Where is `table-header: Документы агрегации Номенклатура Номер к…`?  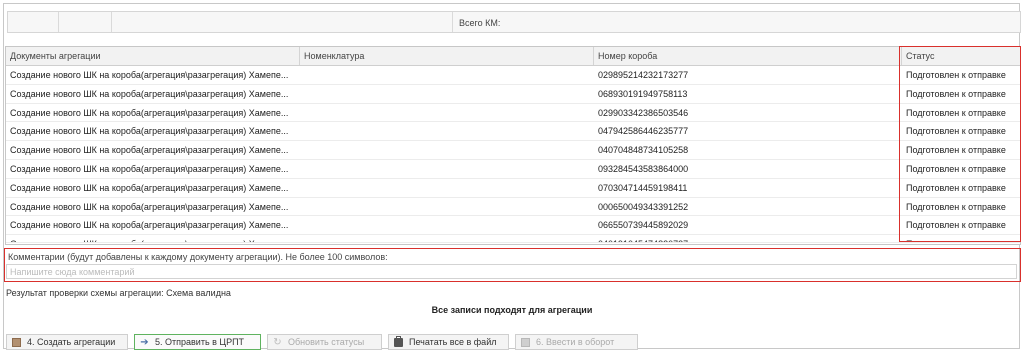 table-header: Документы агрегации Номенклатура Номер к… is located at coordinates (513, 56).